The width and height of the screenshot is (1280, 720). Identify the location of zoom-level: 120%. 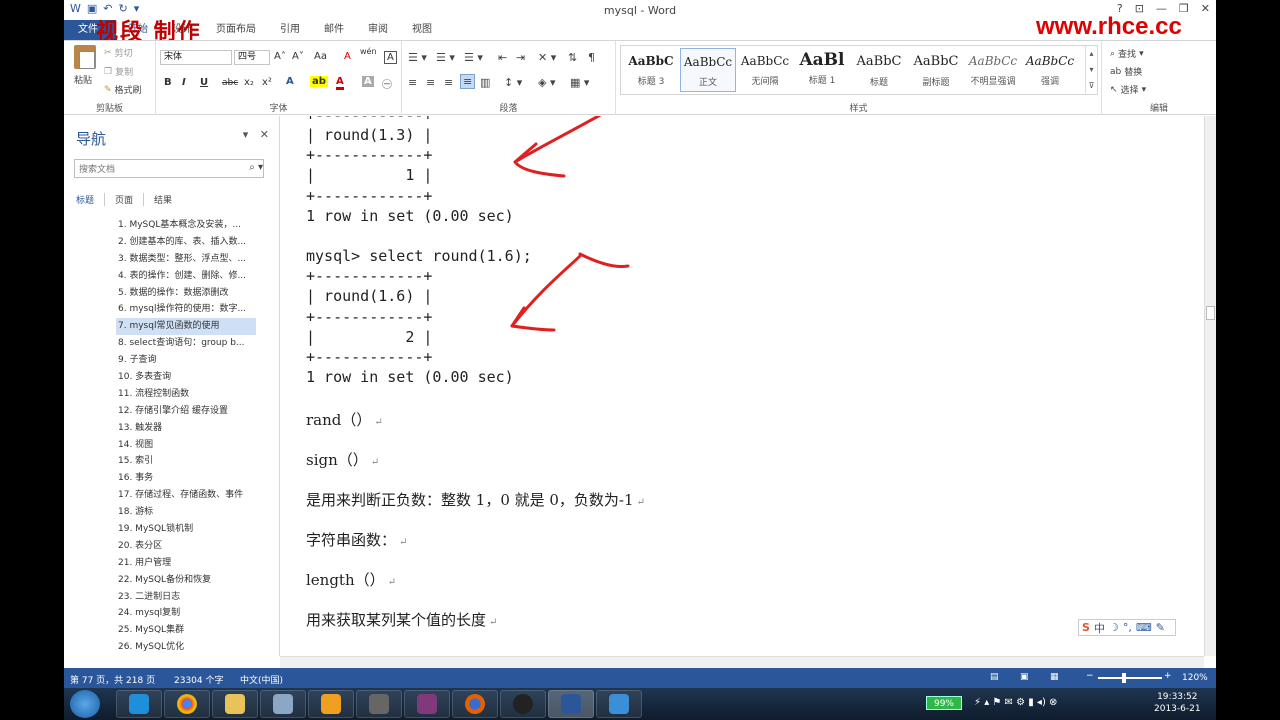
(1195, 678).